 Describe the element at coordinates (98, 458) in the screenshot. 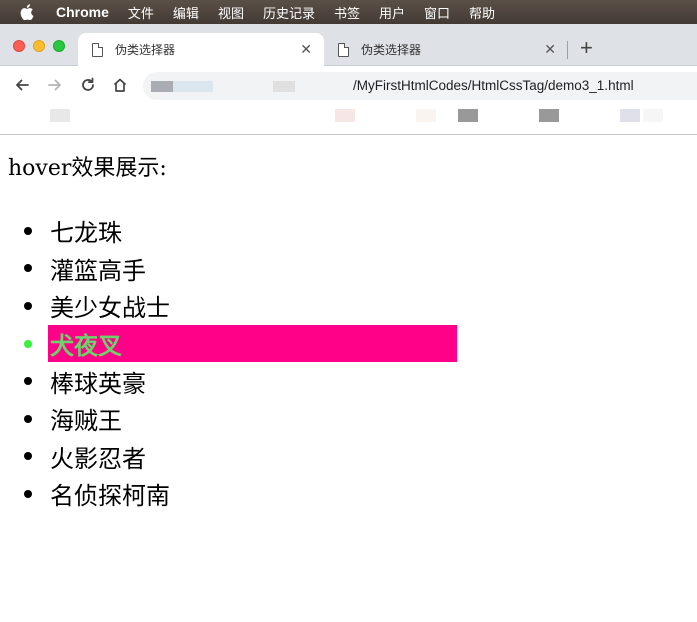

I see `list-item-label: 火影忍者` at that location.